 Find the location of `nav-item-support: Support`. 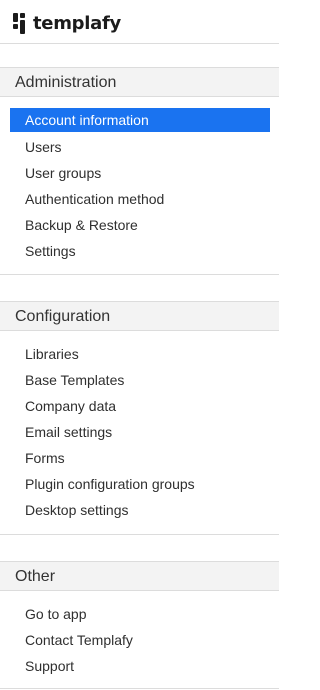

nav-item-support: Support is located at coordinates (140, 666).